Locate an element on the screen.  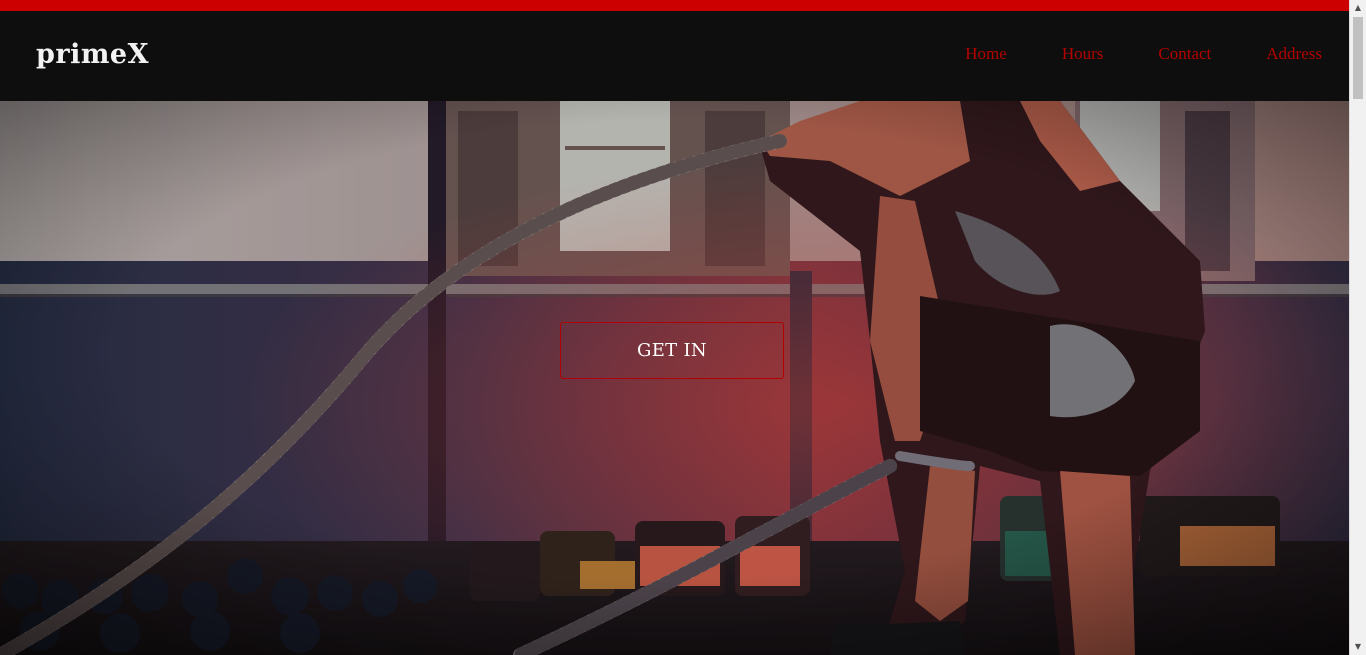
nav-link-hours: Hours is located at coordinates (1083, 54).